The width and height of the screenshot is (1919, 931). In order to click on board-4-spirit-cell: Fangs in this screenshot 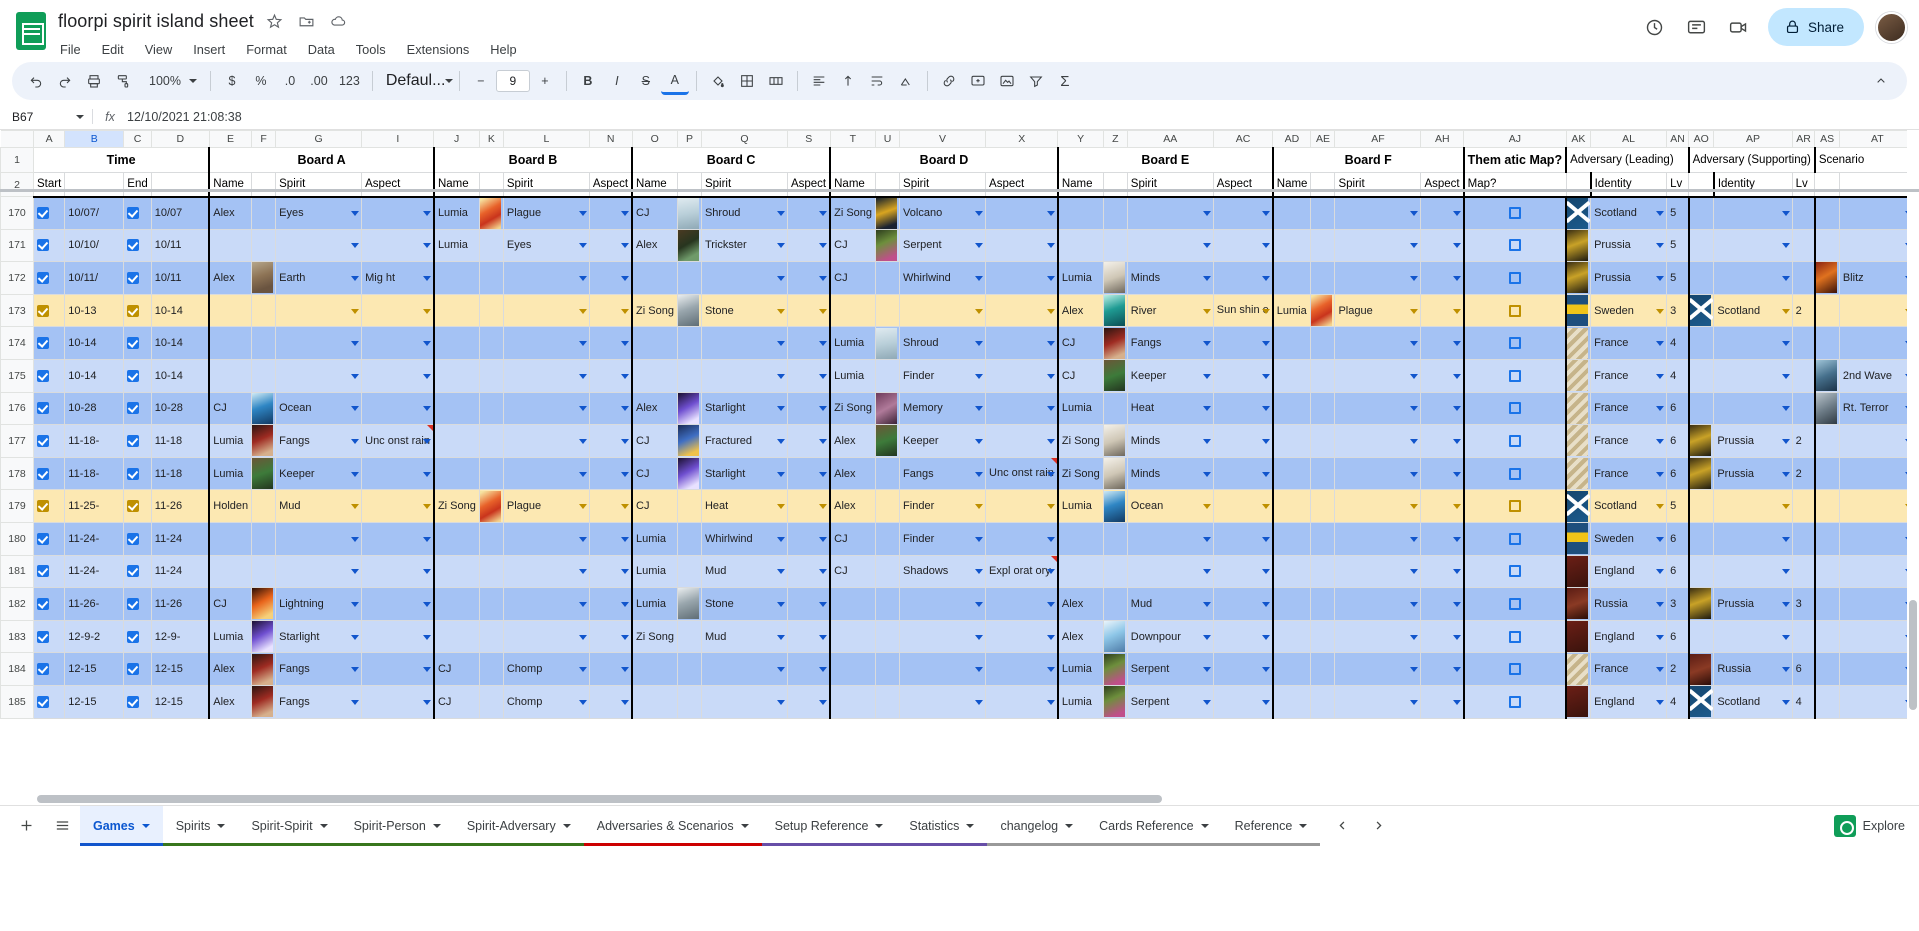, I will do `click(1170, 343)`.